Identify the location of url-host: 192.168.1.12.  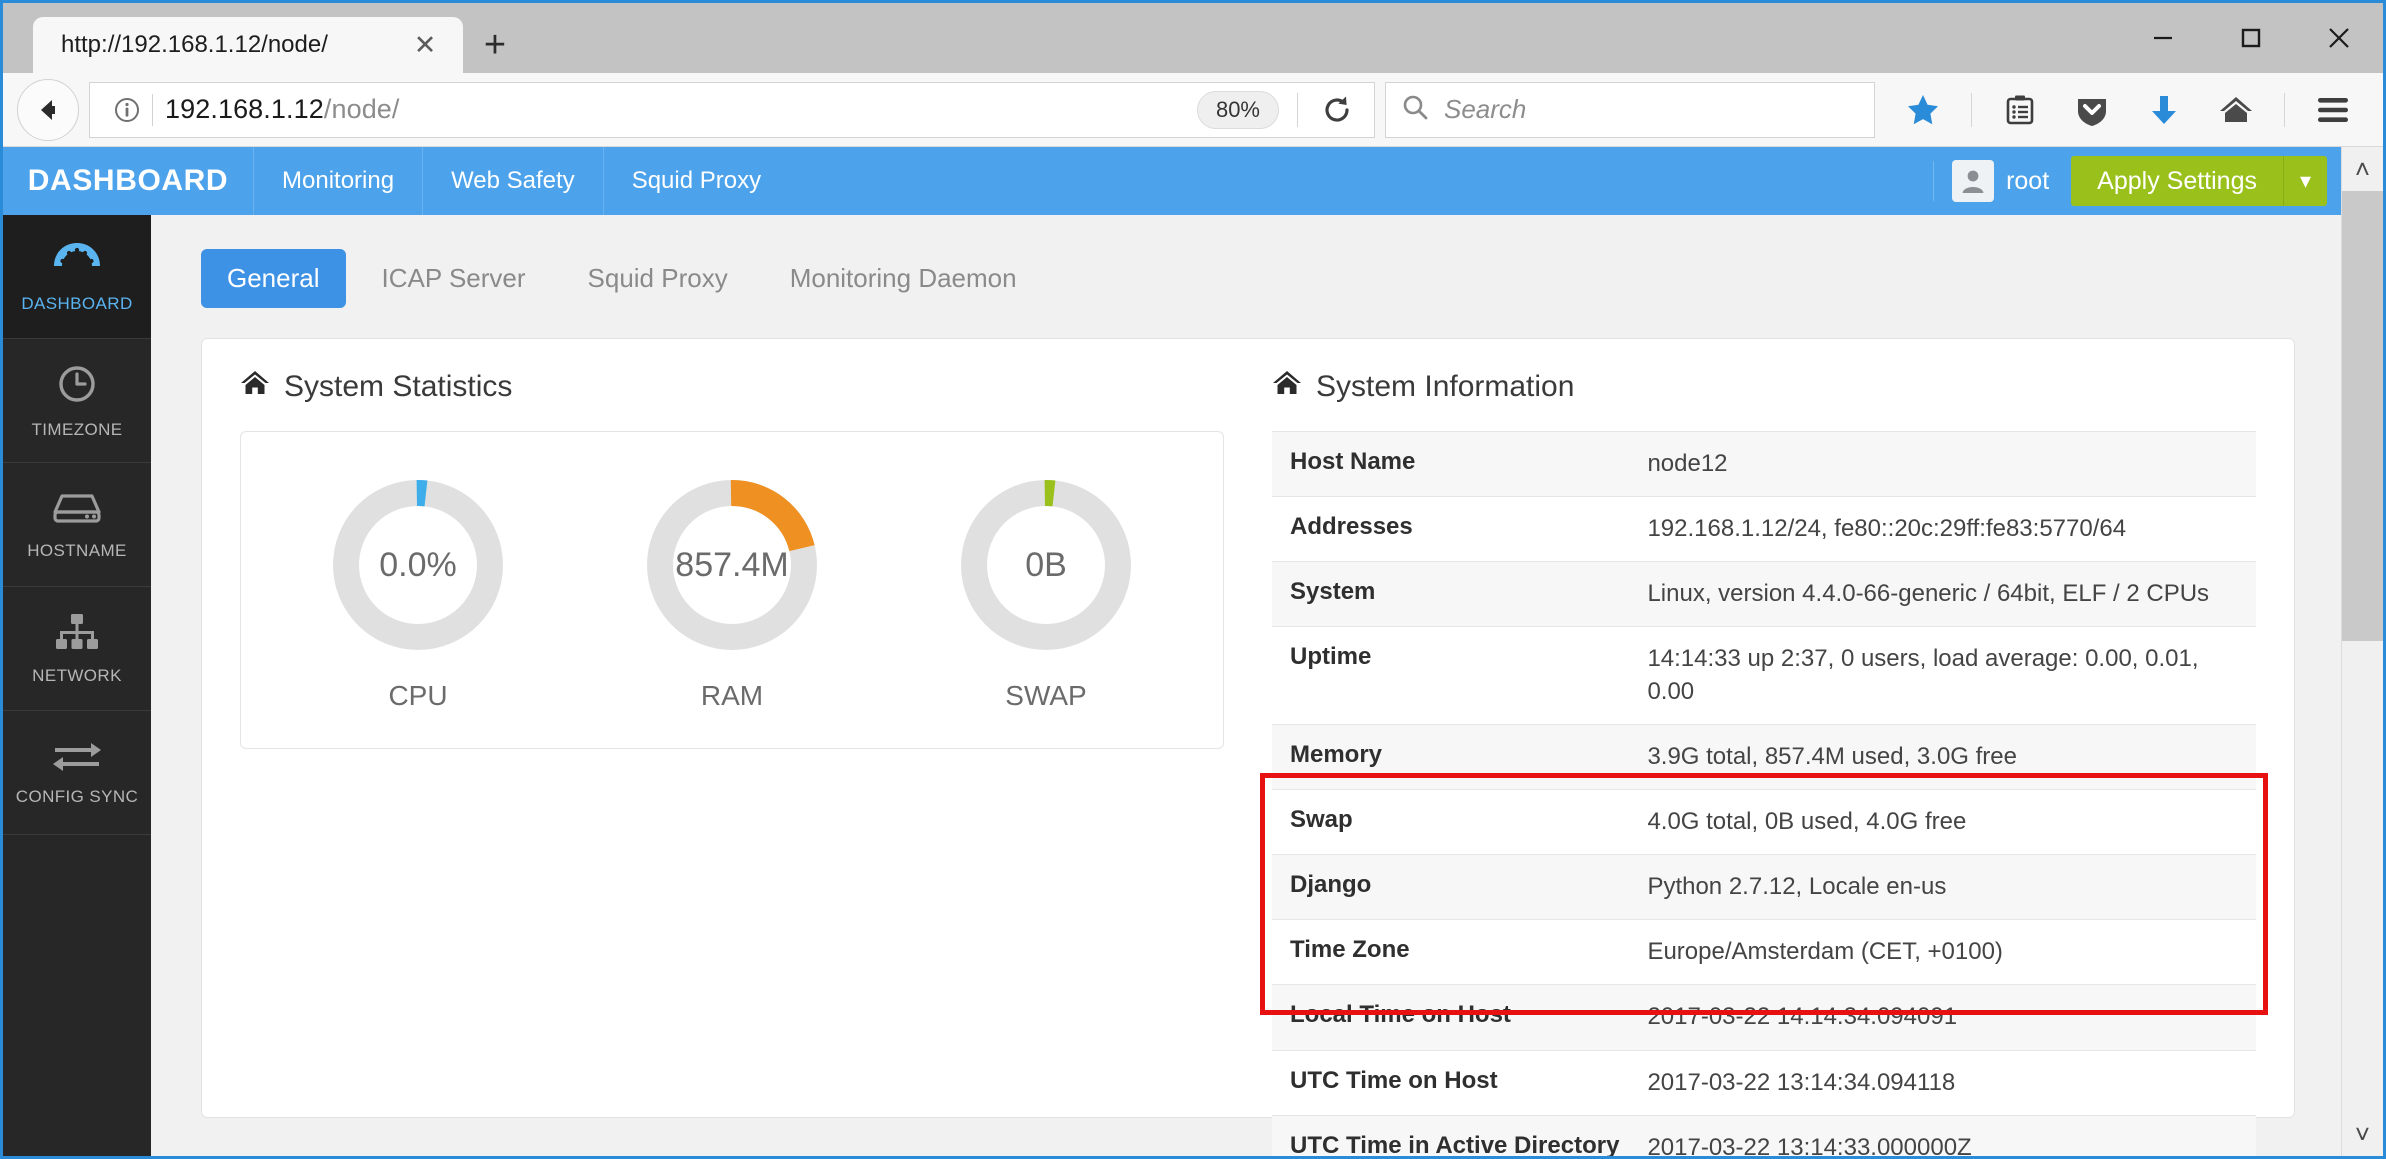
(244, 109).